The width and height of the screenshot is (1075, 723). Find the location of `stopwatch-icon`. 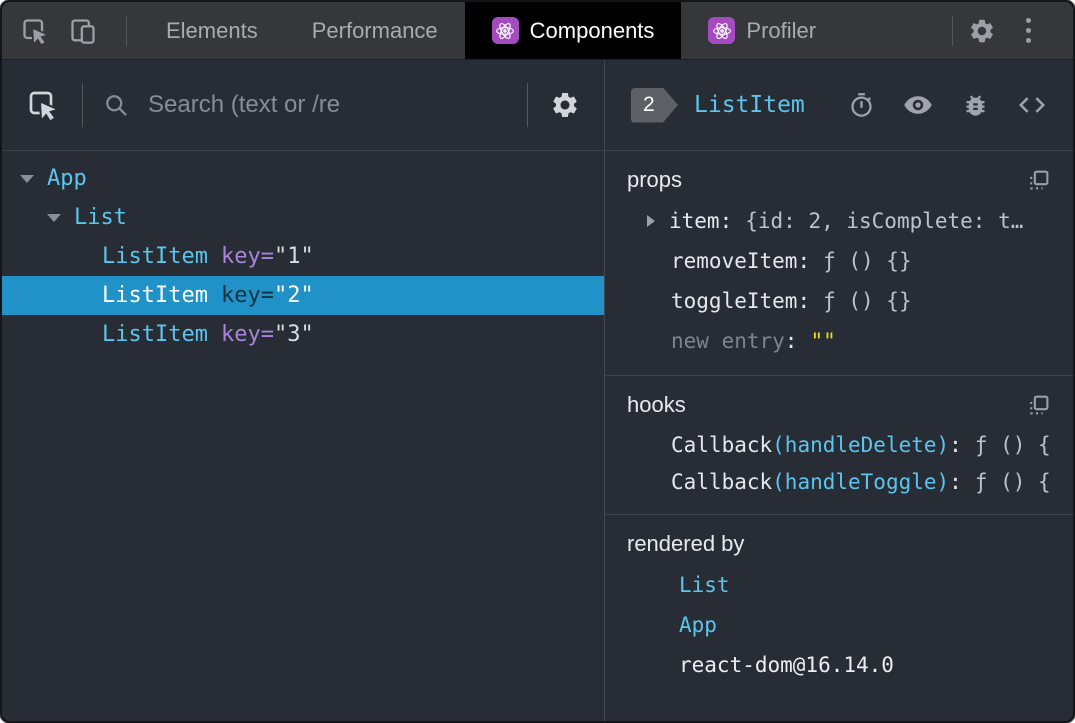

stopwatch-icon is located at coordinates (861, 104).